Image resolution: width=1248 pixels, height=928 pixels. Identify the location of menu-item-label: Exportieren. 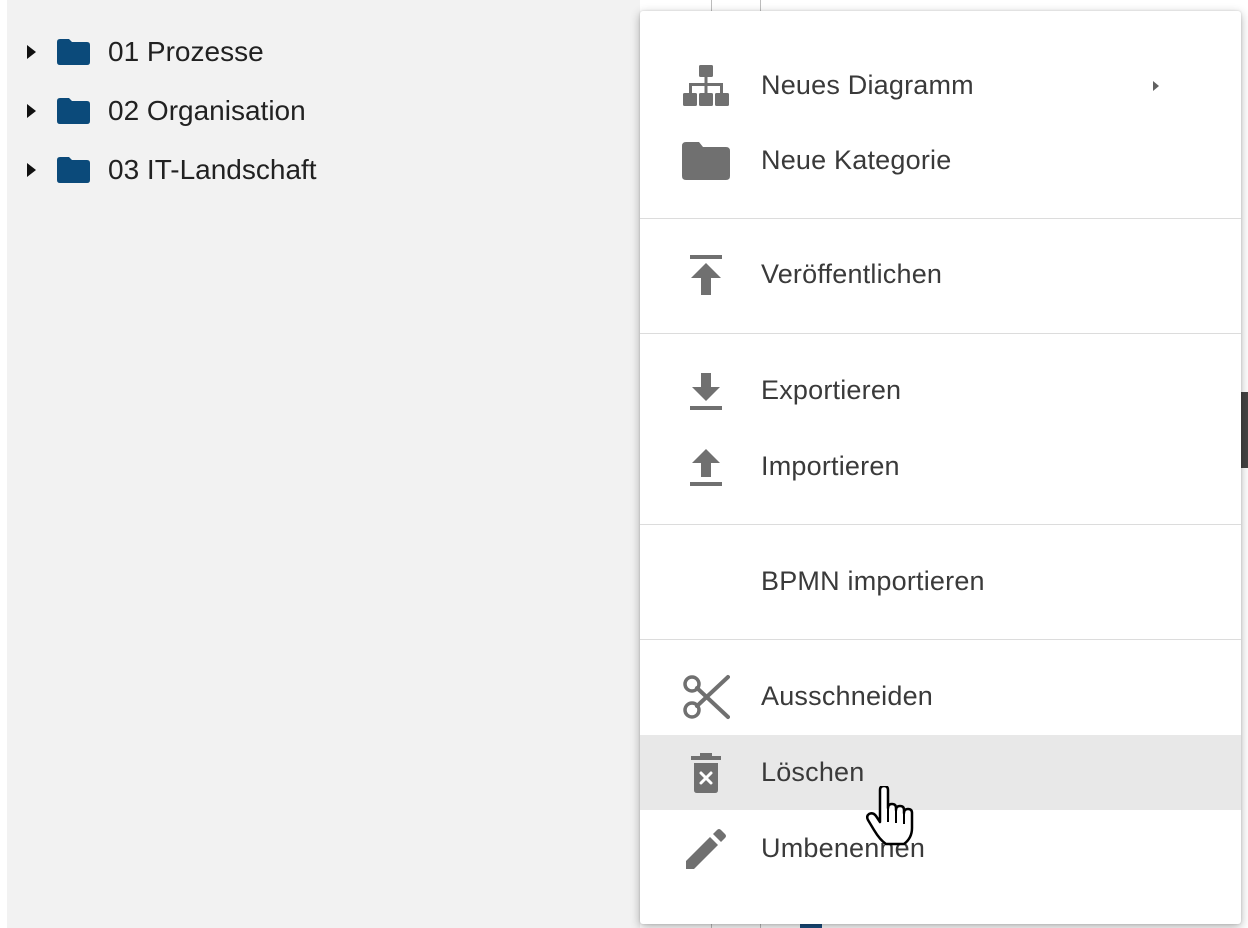
(831, 390).